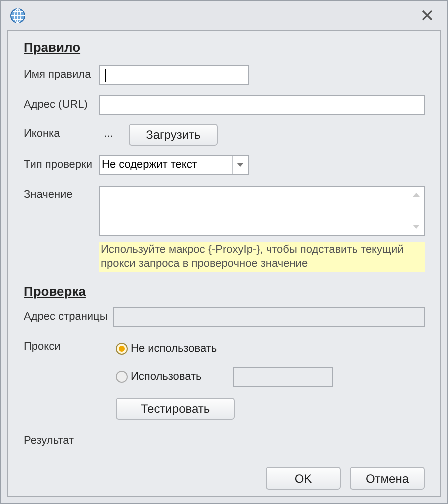  Describe the element at coordinates (283, 377) in the screenshot. I see `proxy-field` at that location.